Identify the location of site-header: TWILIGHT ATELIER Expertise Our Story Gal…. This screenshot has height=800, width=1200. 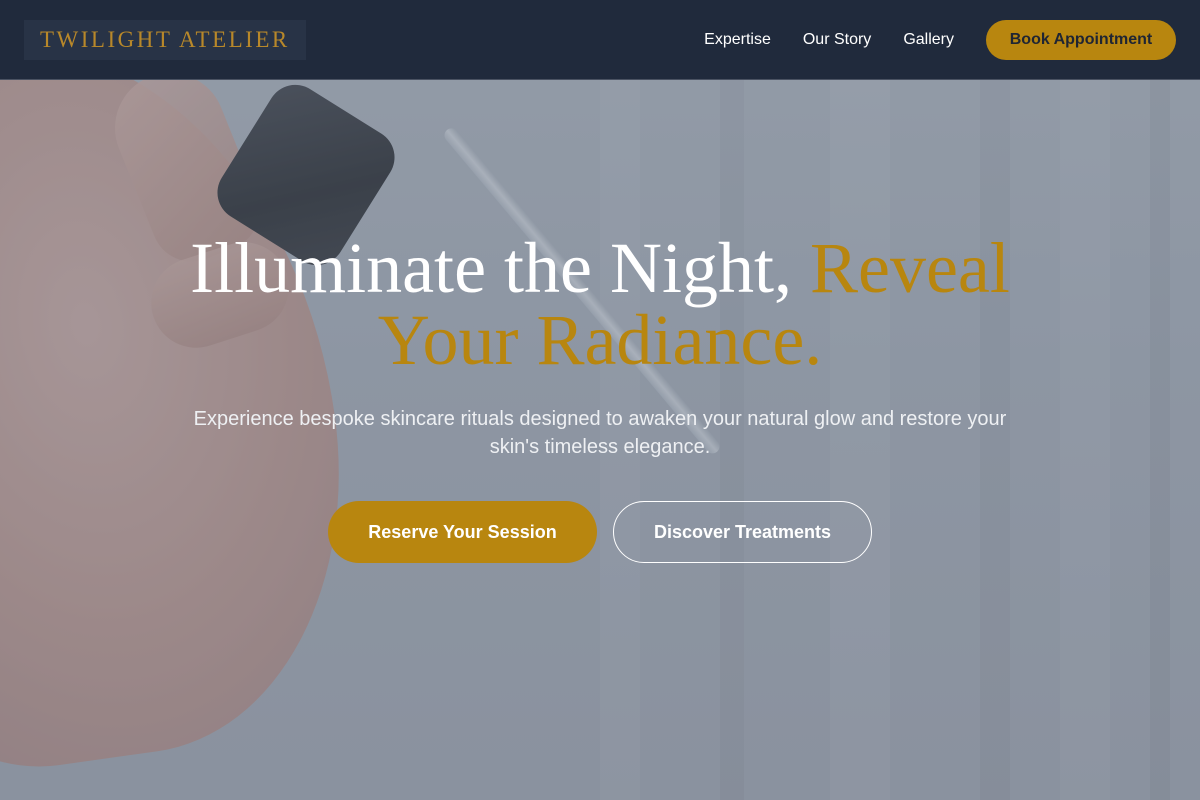
(600, 40).